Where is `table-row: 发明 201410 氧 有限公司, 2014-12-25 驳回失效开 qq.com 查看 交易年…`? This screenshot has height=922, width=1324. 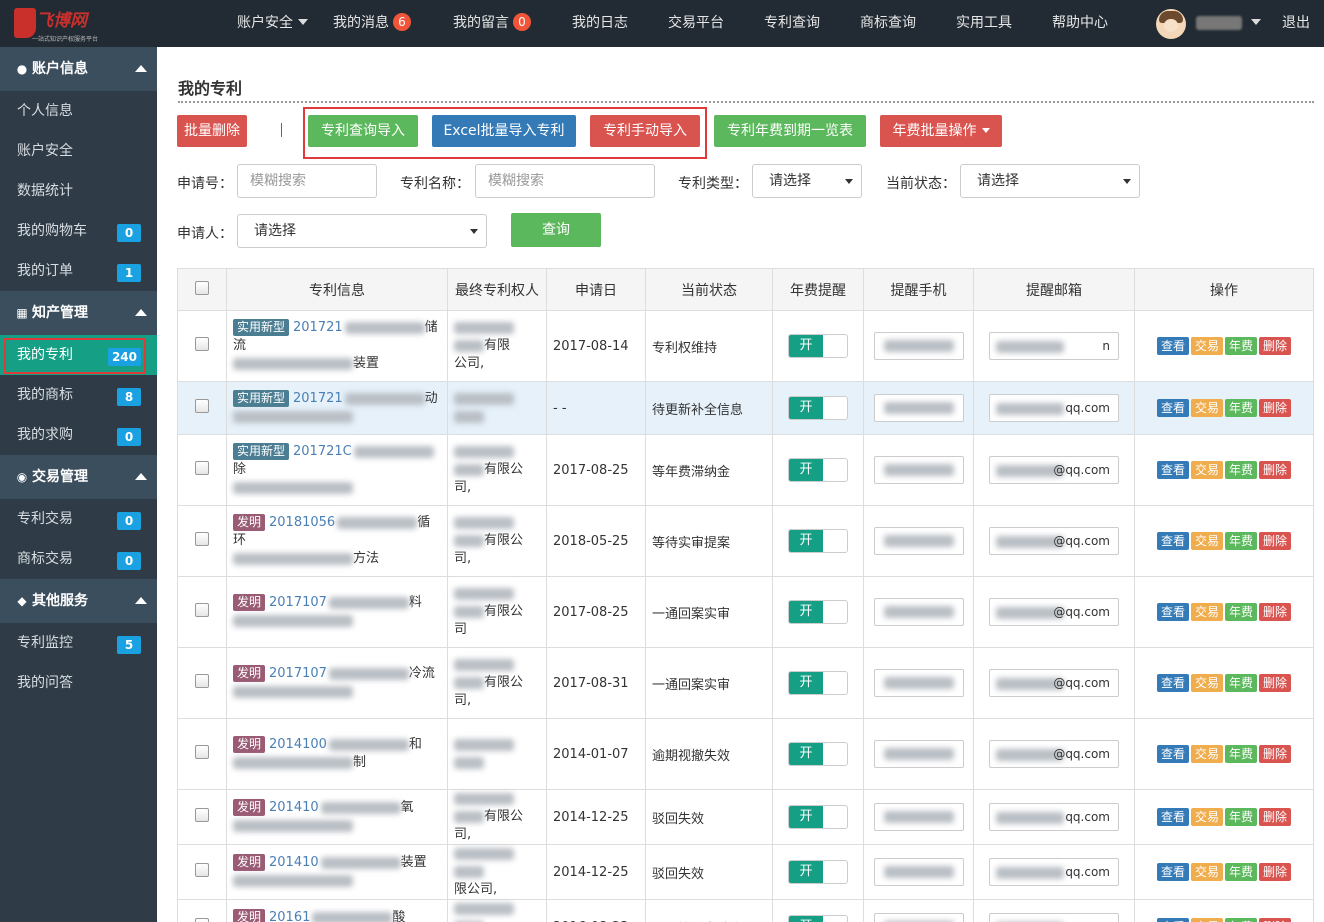
table-row: 发明 201410 氧 有限公司, 2014-12-25 驳回失效开 qq.com 查看 交易年… is located at coordinates (745, 817).